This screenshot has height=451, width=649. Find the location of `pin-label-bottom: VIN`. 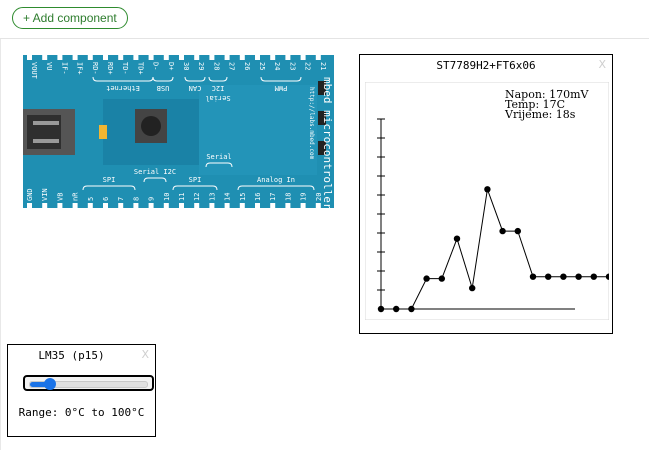

pin-label-bottom: VIN is located at coordinates (45, 194).